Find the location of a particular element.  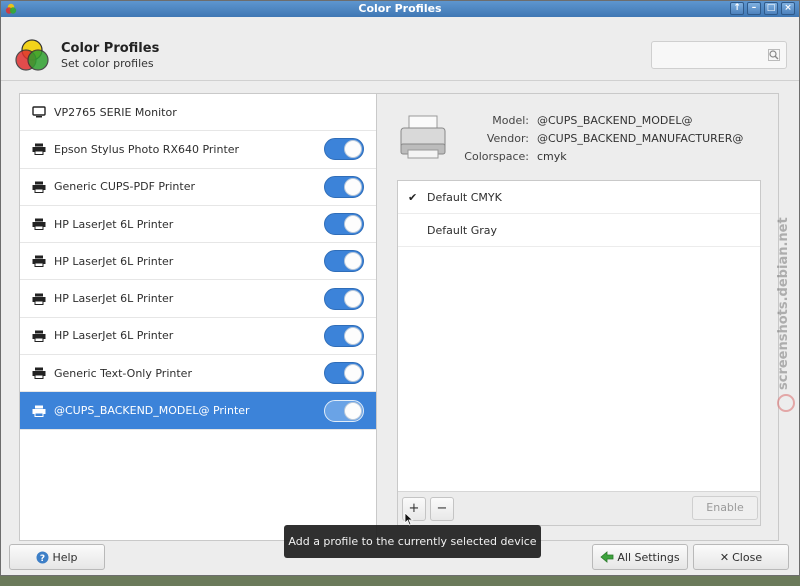

help-button: ? Help is located at coordinates (57, 557).